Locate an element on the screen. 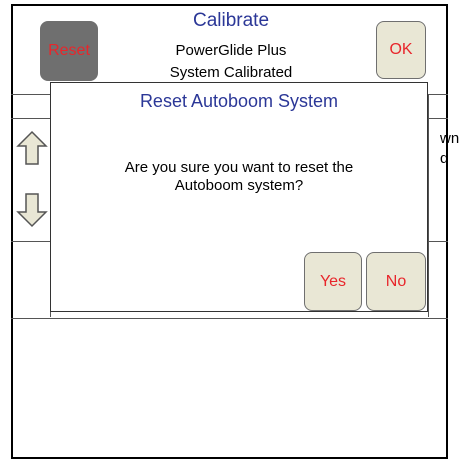  dialog-message-line1: Are you sure you want to reset the is located at coordinates (239, 167).